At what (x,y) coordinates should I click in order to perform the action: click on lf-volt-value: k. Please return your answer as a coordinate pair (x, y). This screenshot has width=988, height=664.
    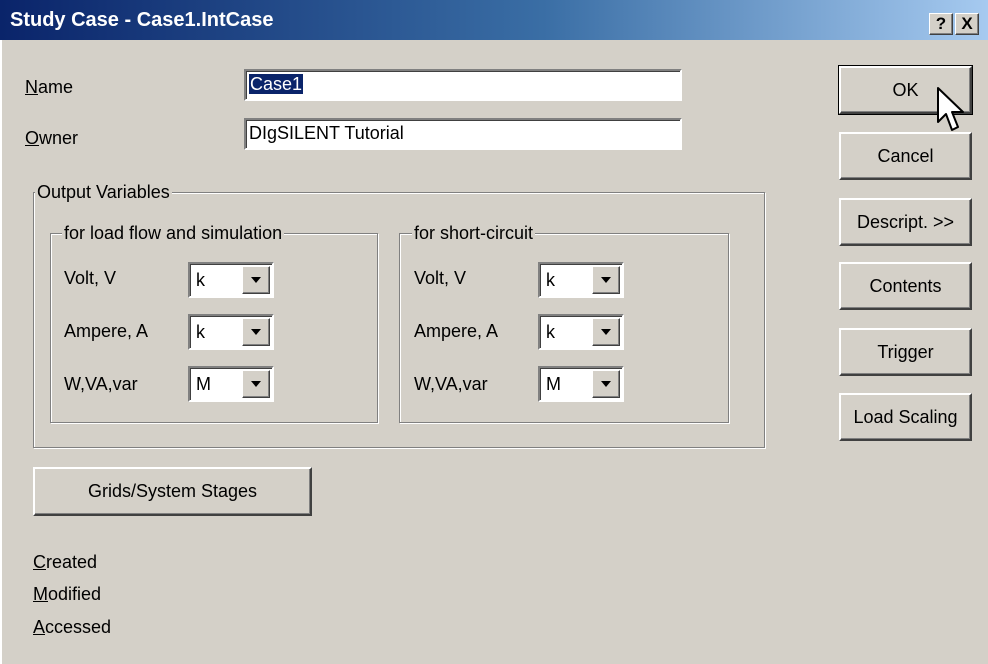
    Looking at the image, I should click on (200, 280).